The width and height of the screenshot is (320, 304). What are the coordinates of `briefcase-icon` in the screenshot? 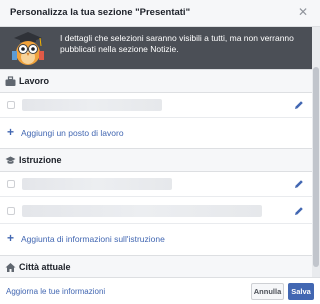 It's located at (10, 81).